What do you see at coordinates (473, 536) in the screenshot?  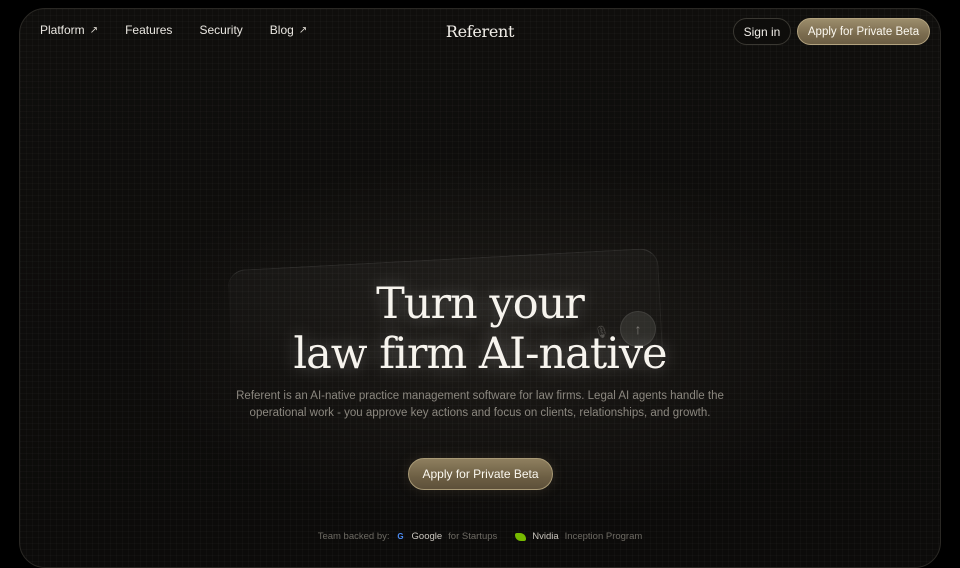 I see `google-program: for Startups` at bounding box center [473, 536].